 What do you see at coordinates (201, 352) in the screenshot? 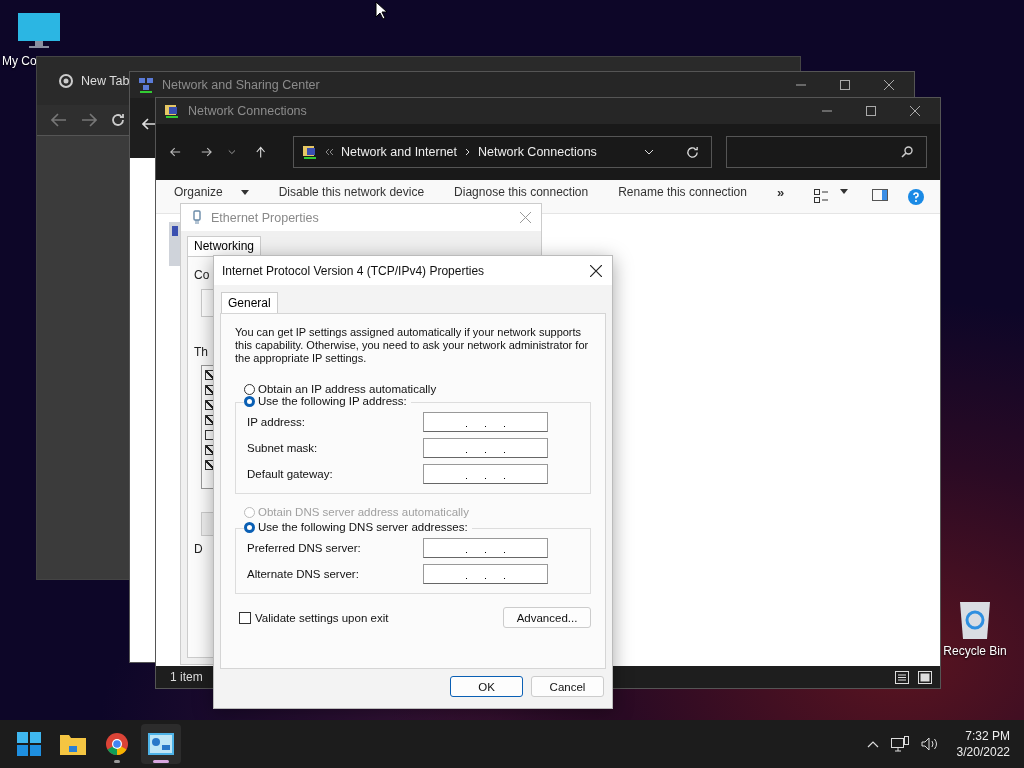
I see `label-text: Th` at bounding box center [201, 352].